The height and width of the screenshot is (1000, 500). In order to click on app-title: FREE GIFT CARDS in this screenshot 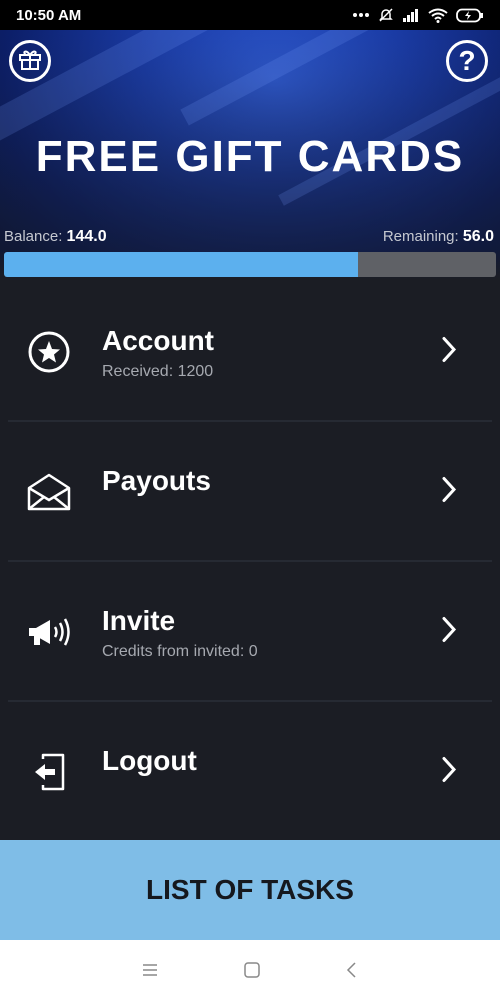, I will do `click(250, 156)`.